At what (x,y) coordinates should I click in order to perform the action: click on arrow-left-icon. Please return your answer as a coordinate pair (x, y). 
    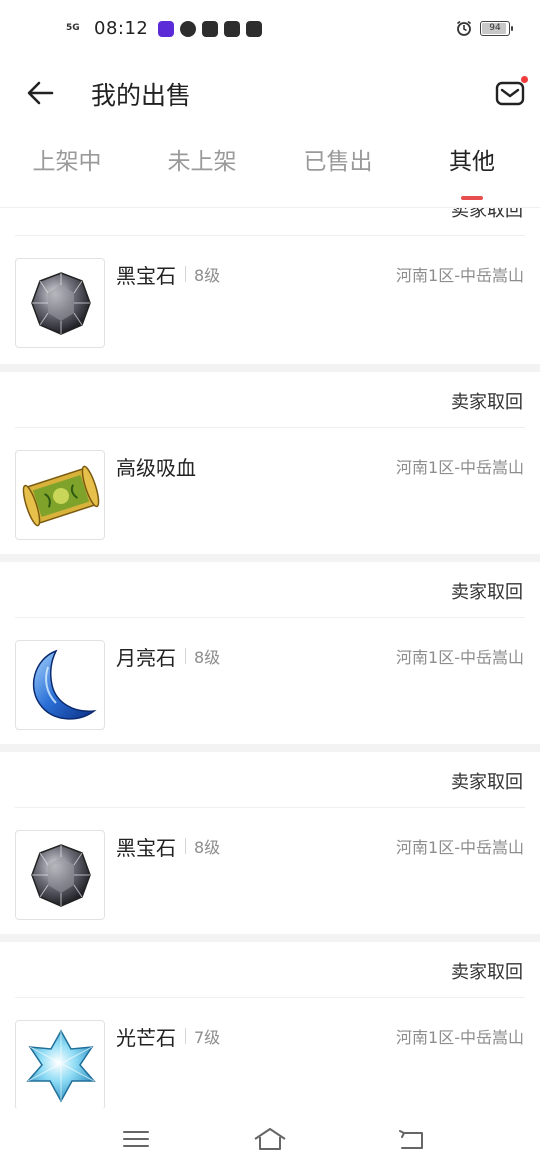
    Looking at the image, I should click on (40, 93).